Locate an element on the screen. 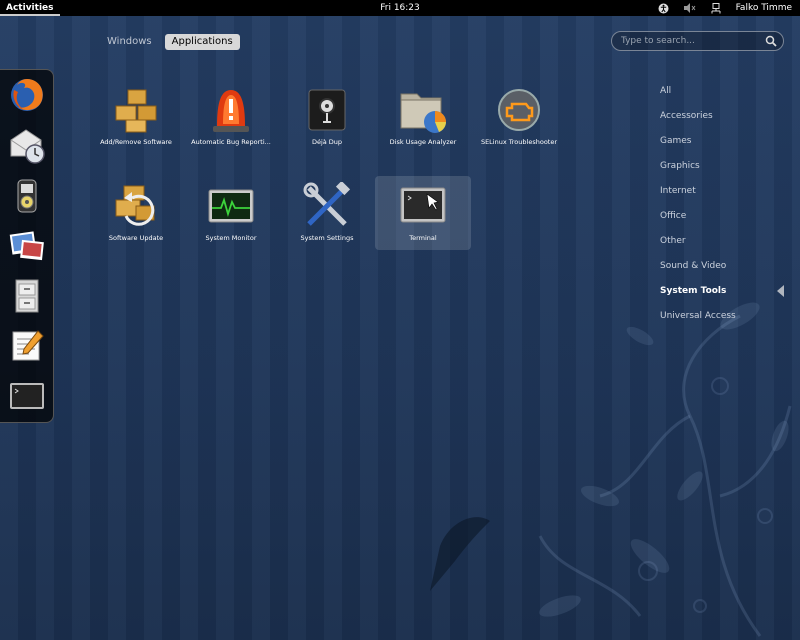  app-software-update: Software Update is located at coordinates (136, 213).